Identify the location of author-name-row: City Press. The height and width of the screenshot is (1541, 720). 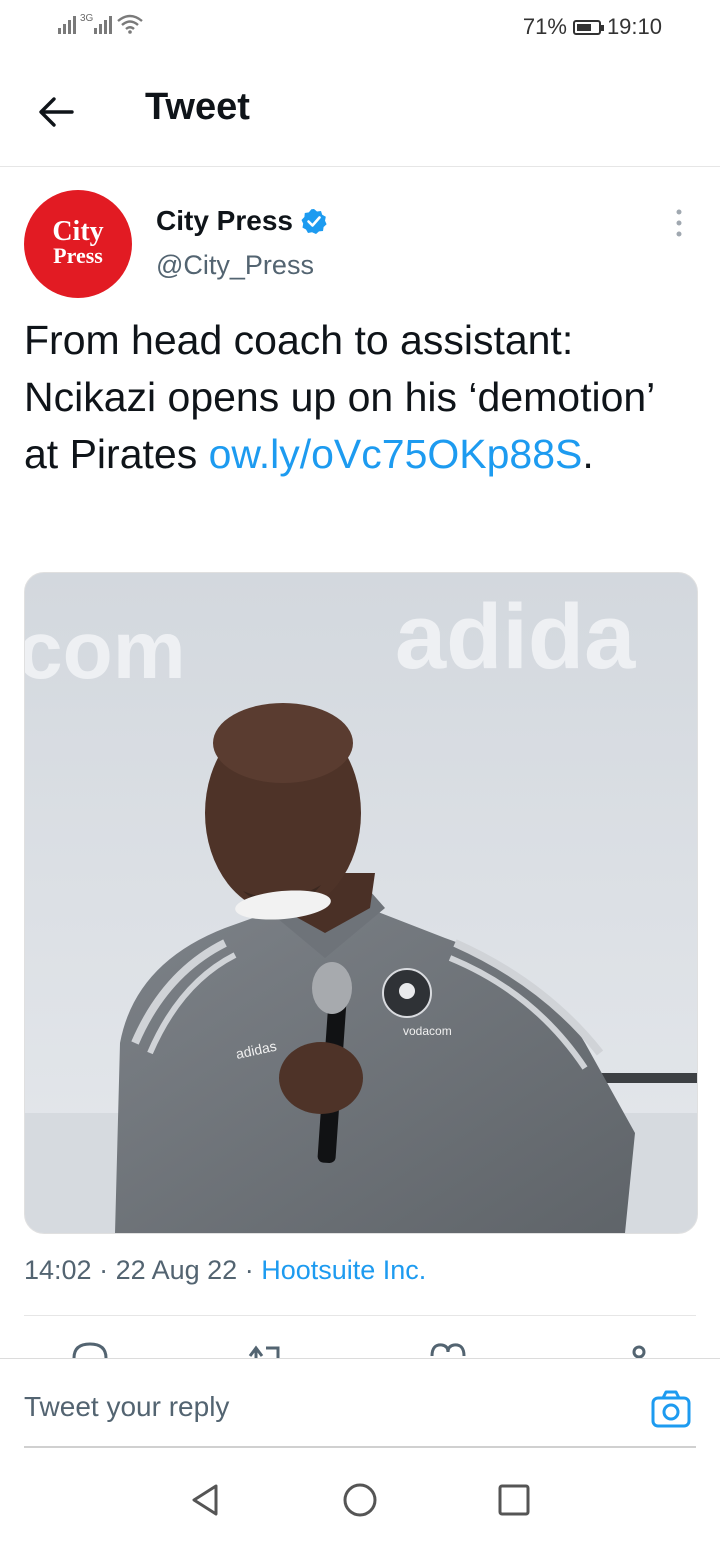
(241, 221).